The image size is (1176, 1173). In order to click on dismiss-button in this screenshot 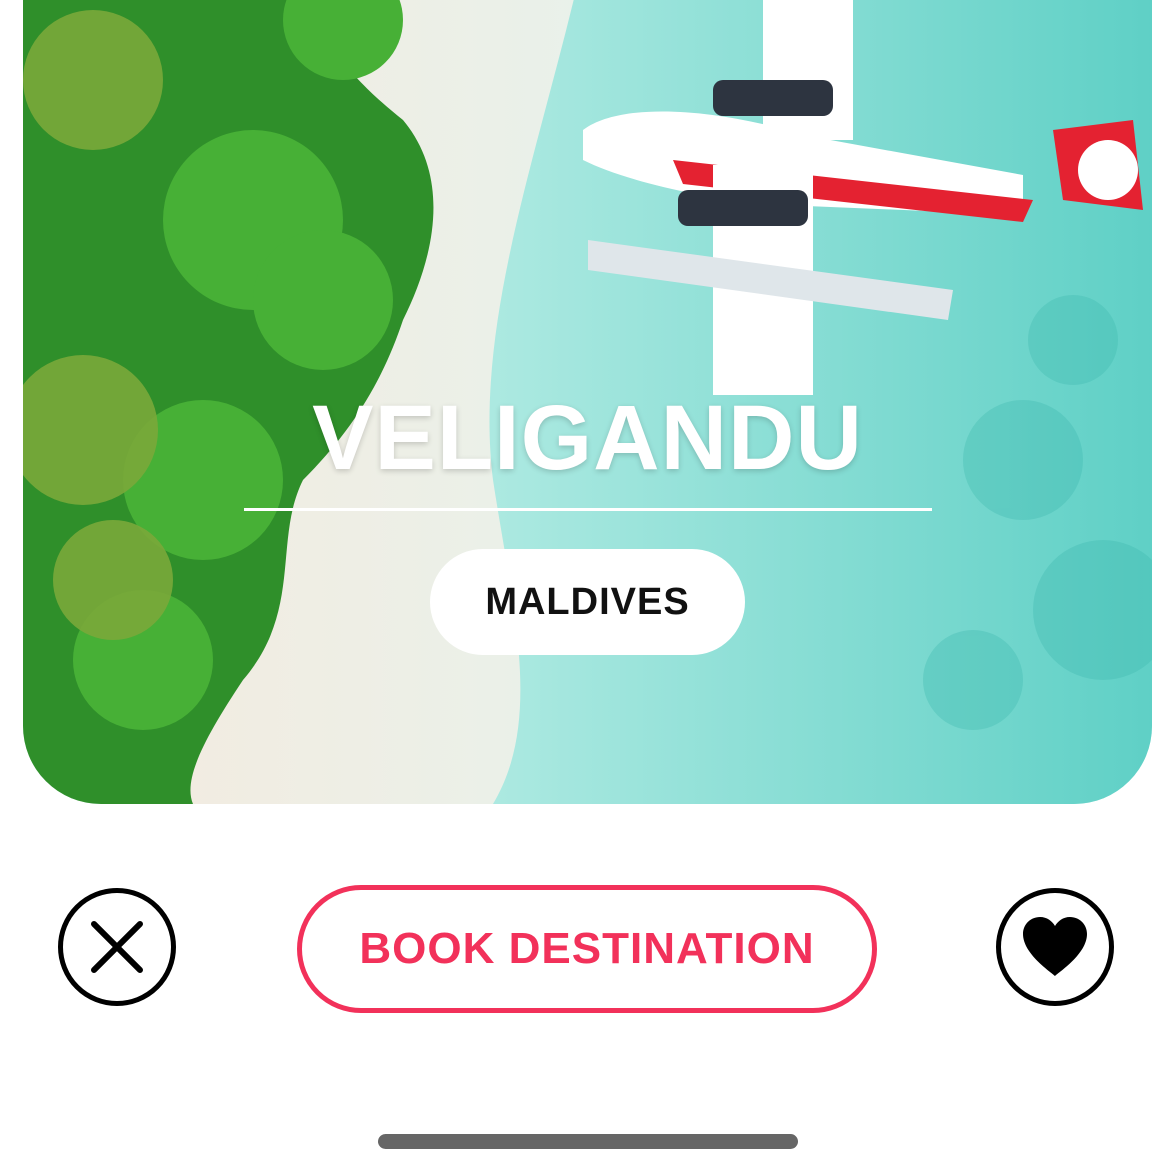, I will do `click(117, 947)`.